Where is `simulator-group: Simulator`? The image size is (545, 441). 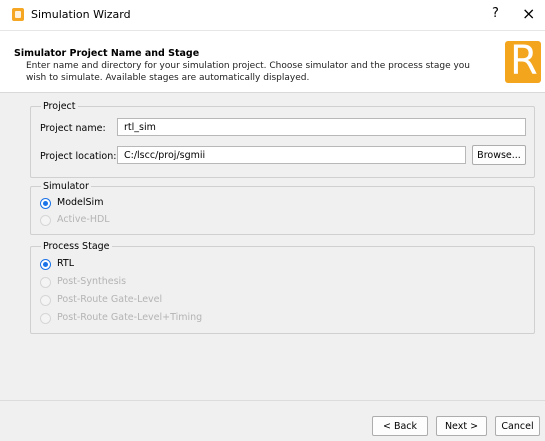 simulator-group: Simulator is located at coordinates (282, 208).